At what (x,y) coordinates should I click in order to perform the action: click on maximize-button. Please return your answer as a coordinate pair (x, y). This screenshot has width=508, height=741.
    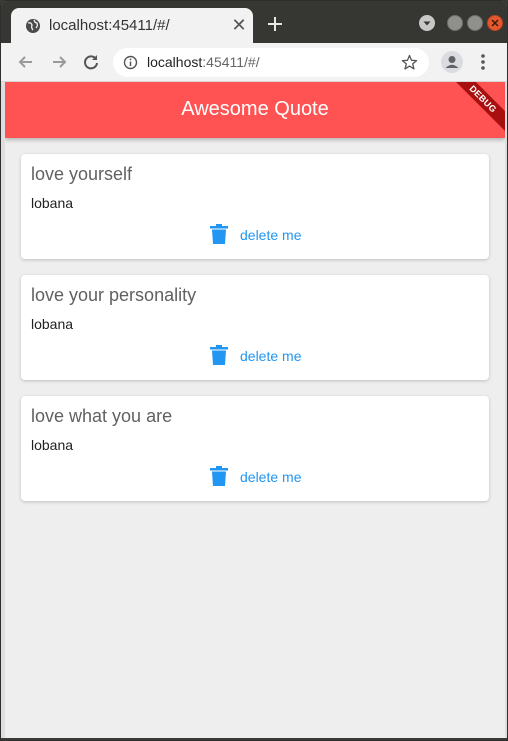
    Looking at the image, I should click on (475, 23).